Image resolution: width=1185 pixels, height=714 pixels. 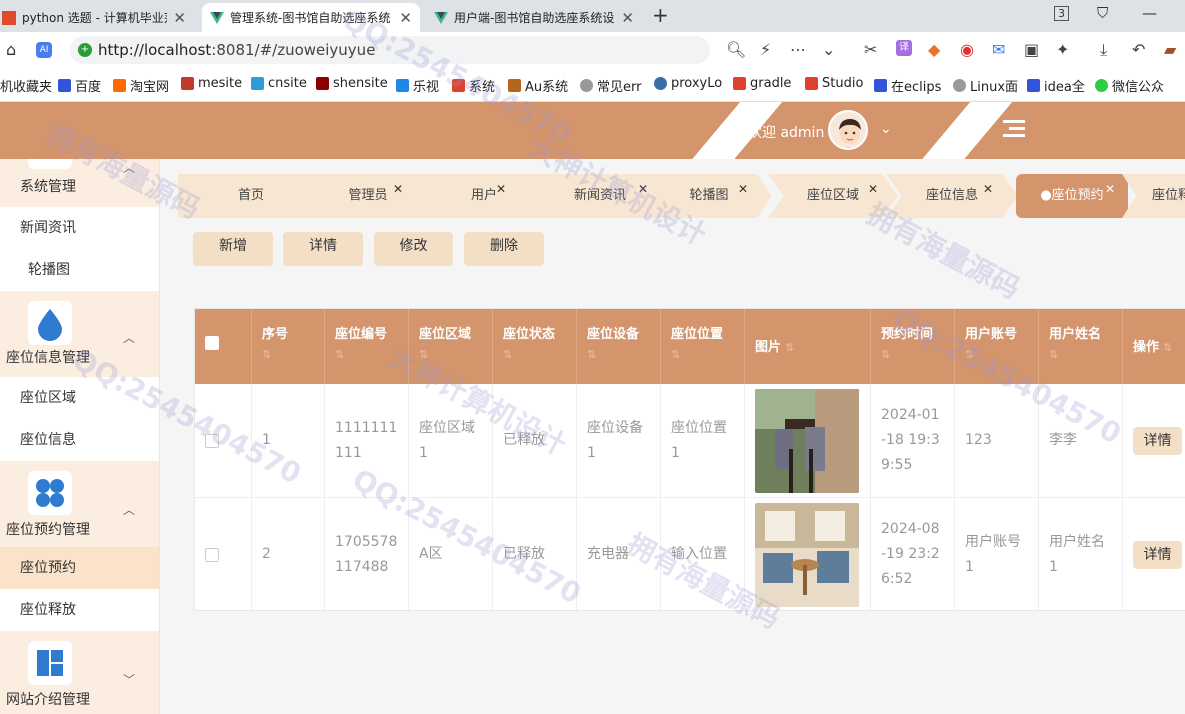 I want to click on column-header: 座位设备 ⇅, so click(x=619, y=346).